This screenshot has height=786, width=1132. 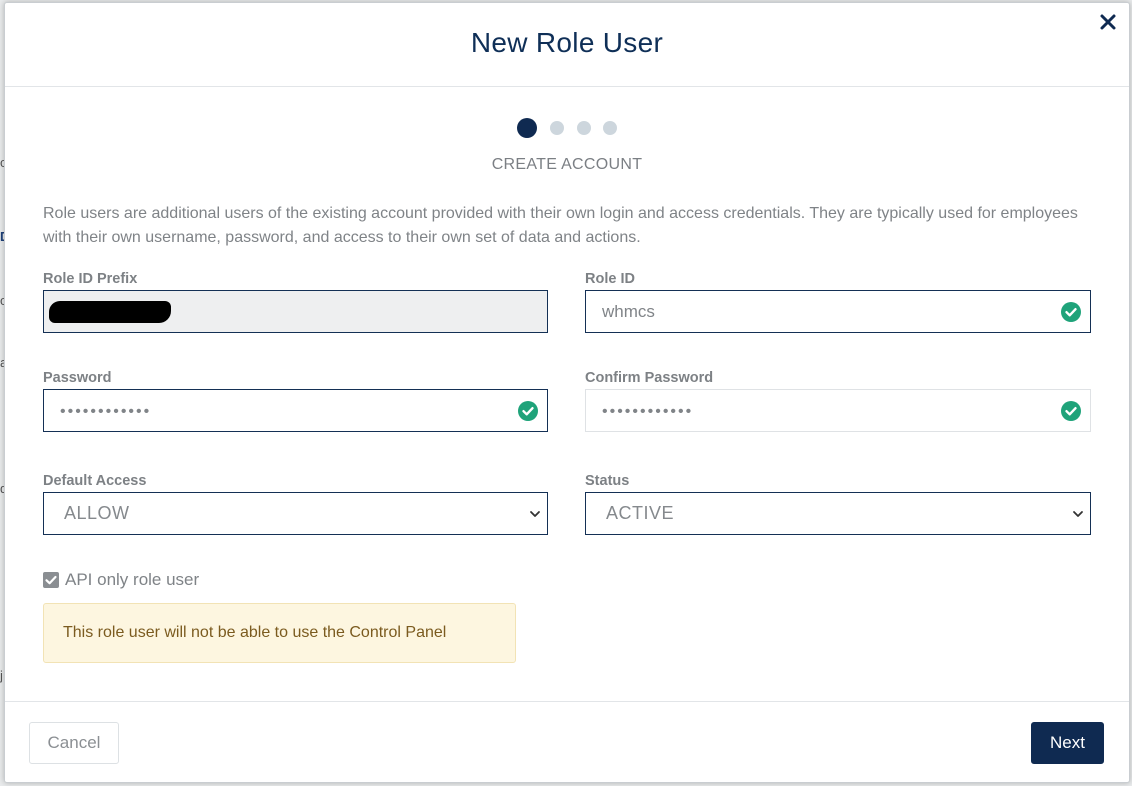 I want to click on status-label: Status, so click(x=607, y=481).